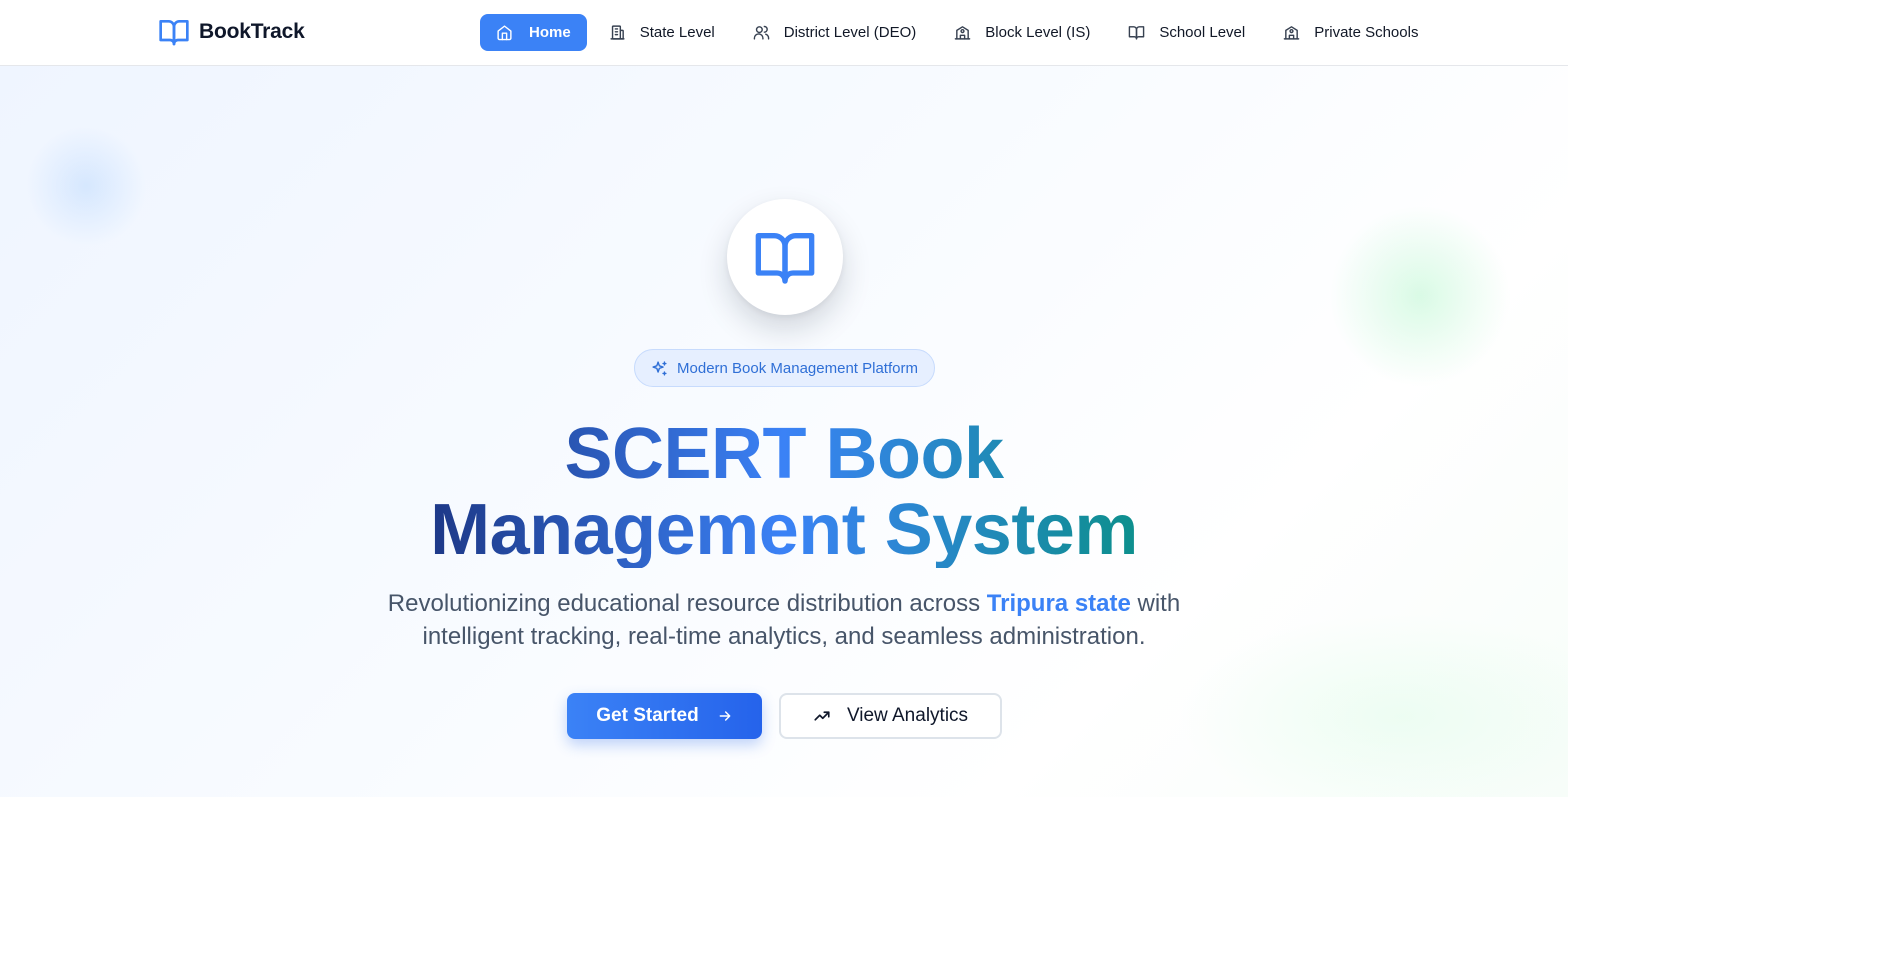  I want to click on trending-up-icon, so click(822, 716).